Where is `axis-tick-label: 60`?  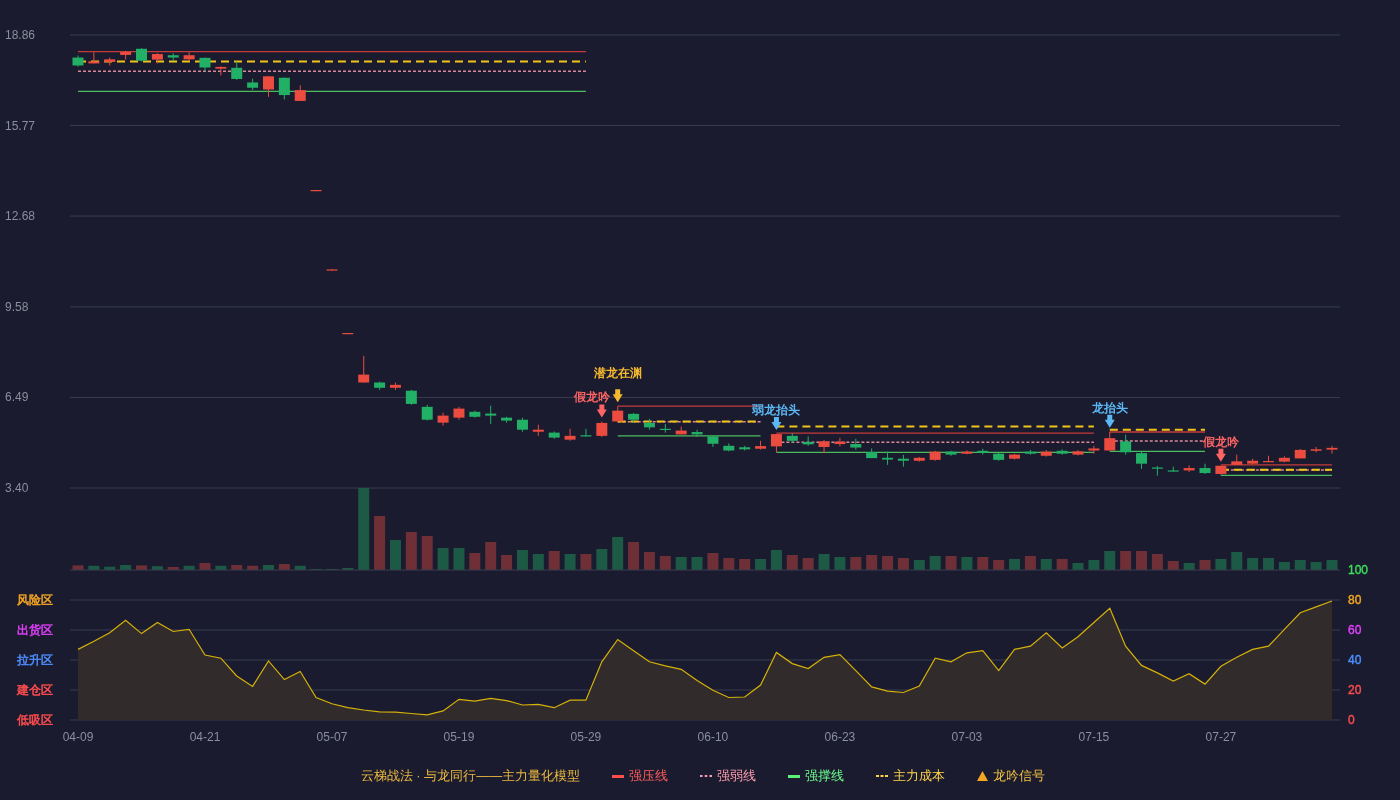 axis-tick-label: 60 is located at coordinates (1355, 630).